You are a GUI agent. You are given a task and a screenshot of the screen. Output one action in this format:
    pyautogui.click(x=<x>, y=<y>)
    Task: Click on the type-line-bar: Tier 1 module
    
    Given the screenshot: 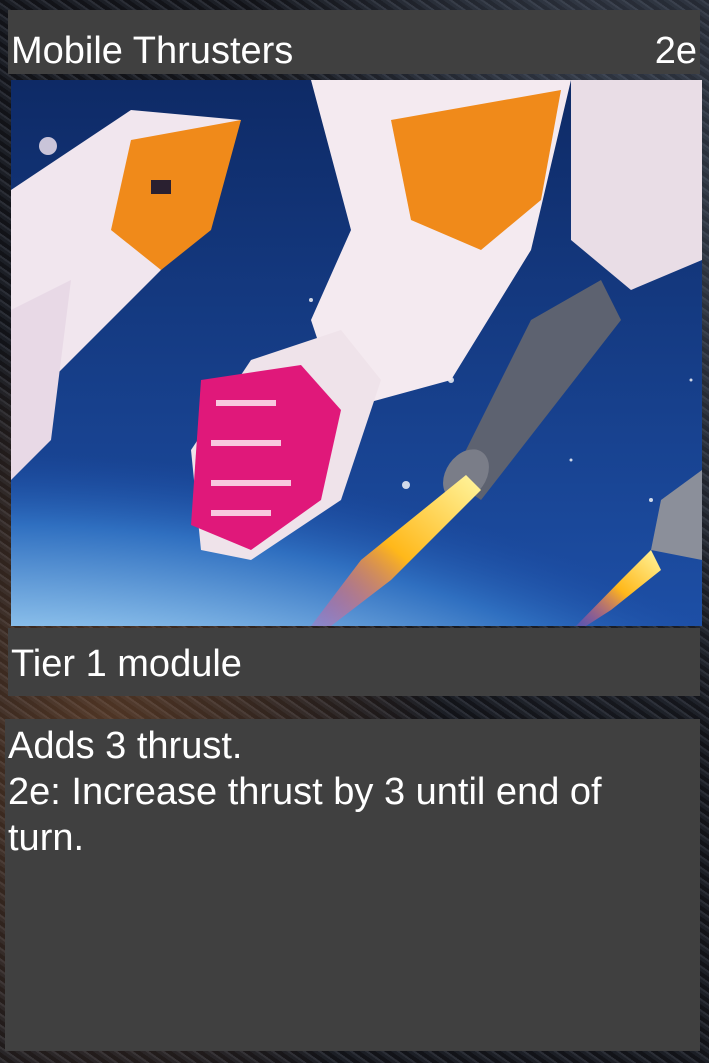 What is the action you would take?
    pyautogui.click(x=354, y=662)
    